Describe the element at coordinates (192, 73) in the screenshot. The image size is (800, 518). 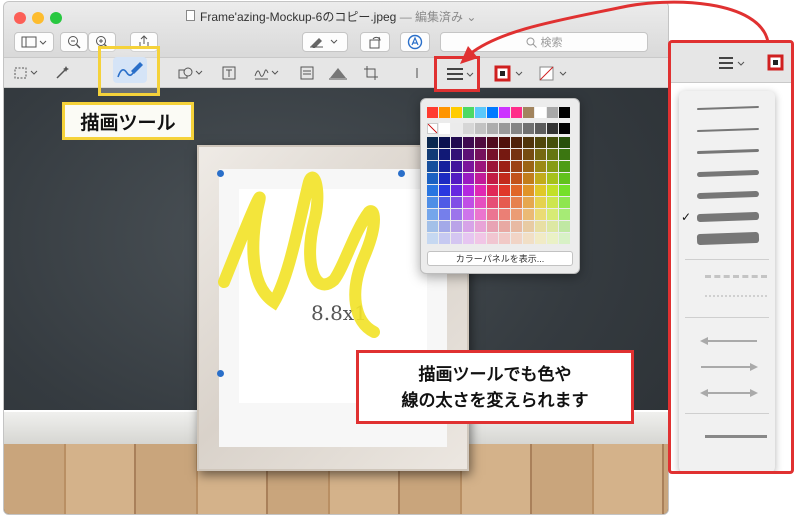
I see `shapes-tool` at that location.